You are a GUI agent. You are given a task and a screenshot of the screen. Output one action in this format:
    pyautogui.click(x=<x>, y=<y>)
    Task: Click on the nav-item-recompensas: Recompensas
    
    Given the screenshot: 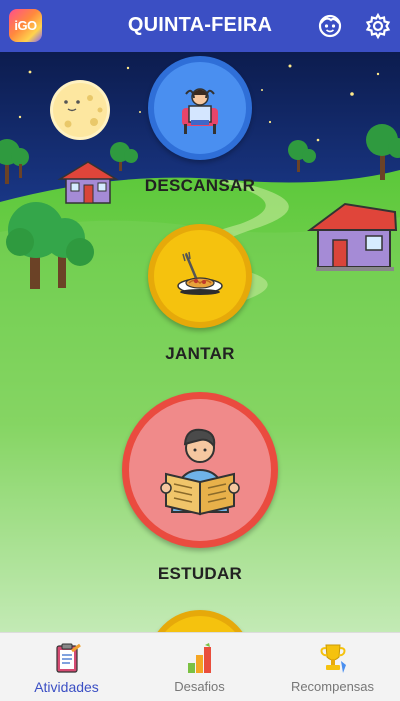 What is the action you would take?
    pyautogui.click(x=332, y=667)
    